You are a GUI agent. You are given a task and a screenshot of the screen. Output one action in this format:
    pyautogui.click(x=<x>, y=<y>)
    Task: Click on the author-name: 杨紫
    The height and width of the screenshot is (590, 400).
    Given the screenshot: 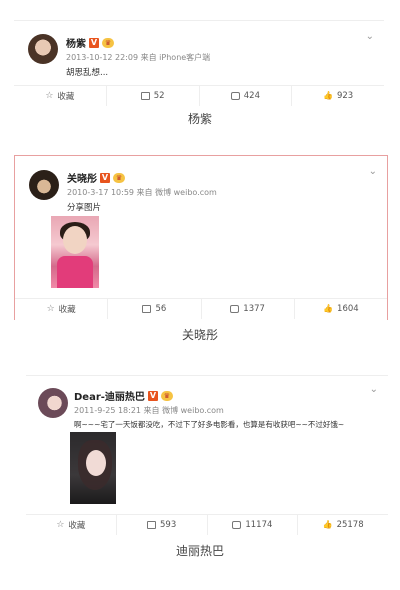 What is the action you would take?
    pyautogui.click(x=76, y=42)
    